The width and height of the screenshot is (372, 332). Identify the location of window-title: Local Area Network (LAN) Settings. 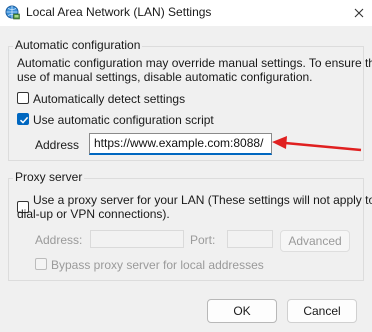
(119, 12).